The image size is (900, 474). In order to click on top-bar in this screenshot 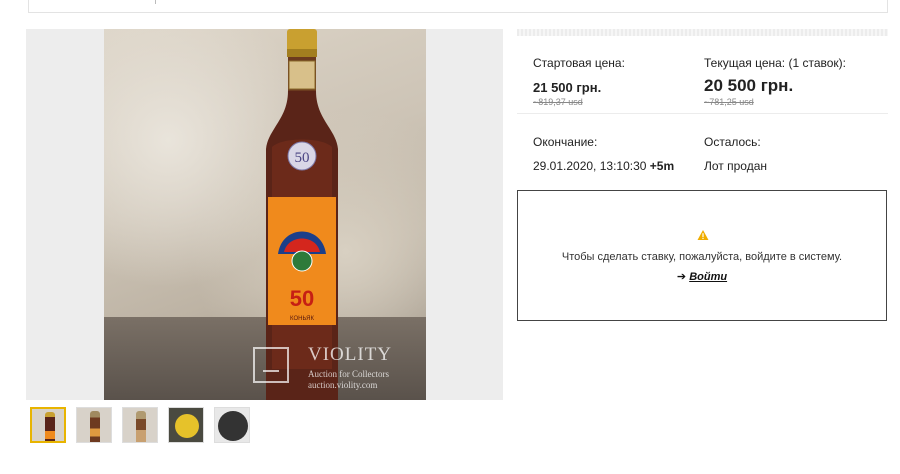, I will do `click(458, 6)`.